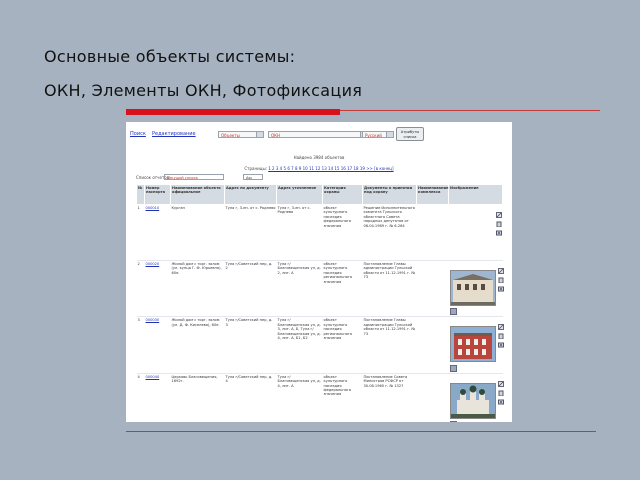 This screenshot has height=480, width=640. What do you see at coordinates (157, 289) in the screenshot?
I see `passport-link: 000020` at bounding box center [157, 289].